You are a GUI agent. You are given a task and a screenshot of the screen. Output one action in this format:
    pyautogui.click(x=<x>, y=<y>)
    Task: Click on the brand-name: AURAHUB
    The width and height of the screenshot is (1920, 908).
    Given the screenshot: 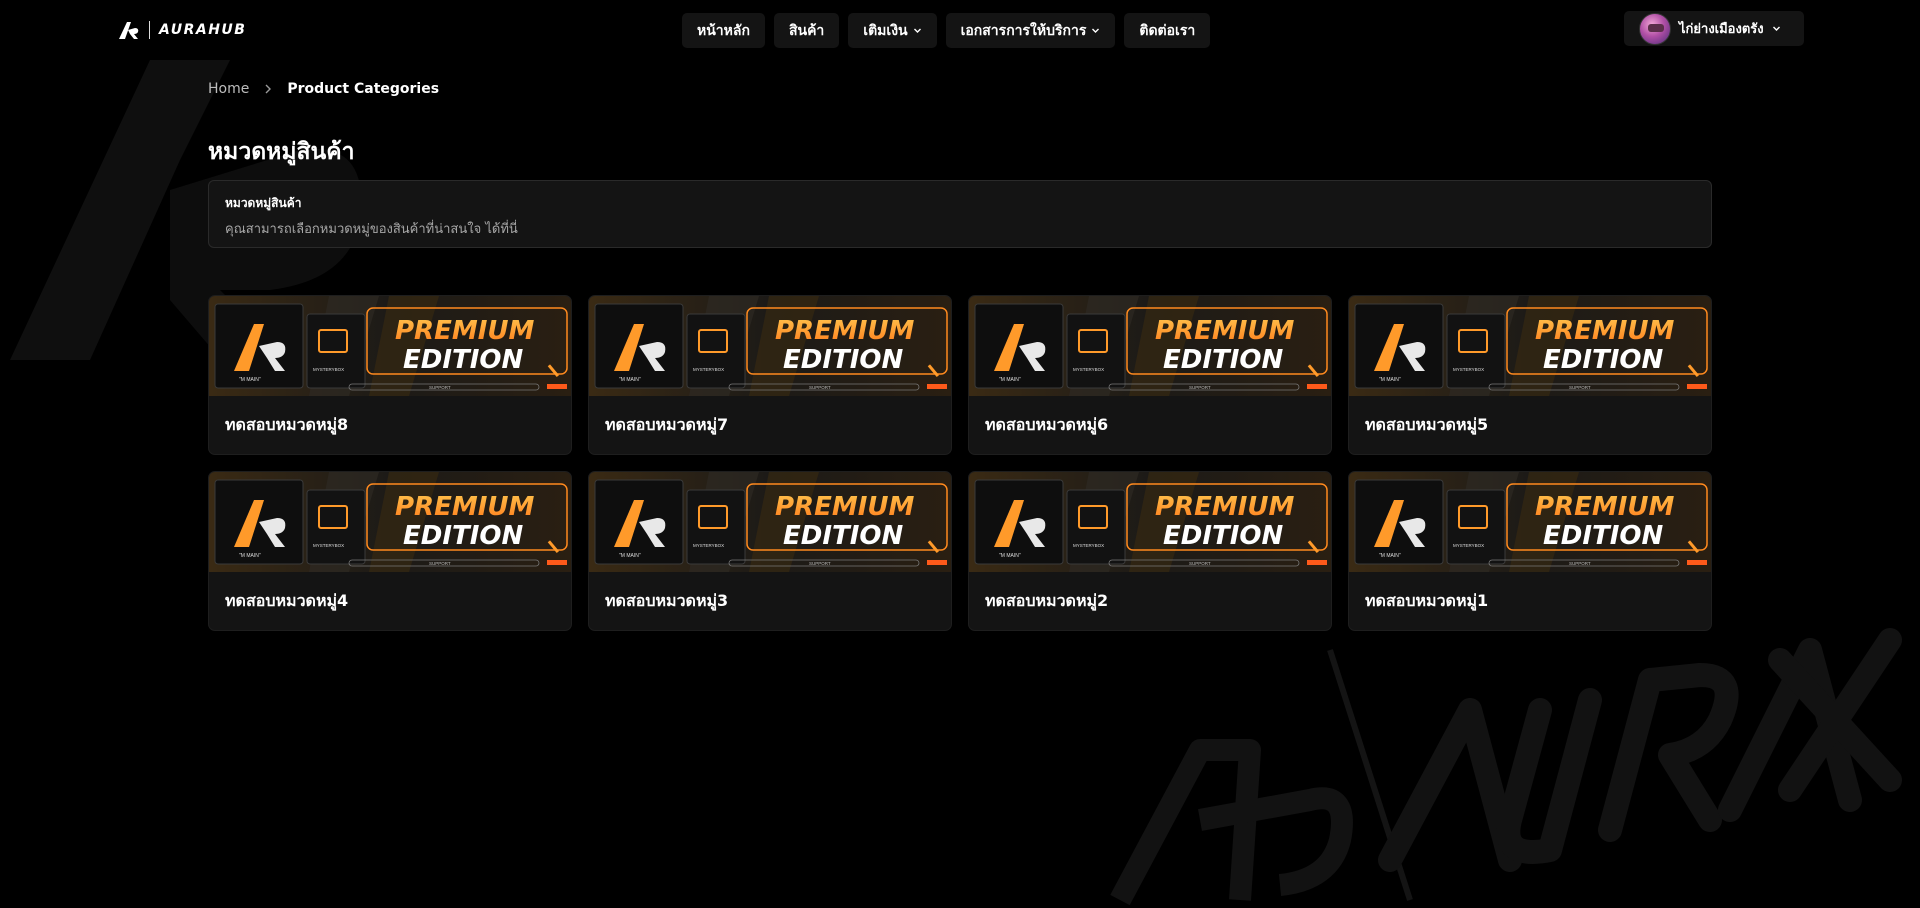 What is the action you would take?
    pyautogui.click(x=203, y=30)
    